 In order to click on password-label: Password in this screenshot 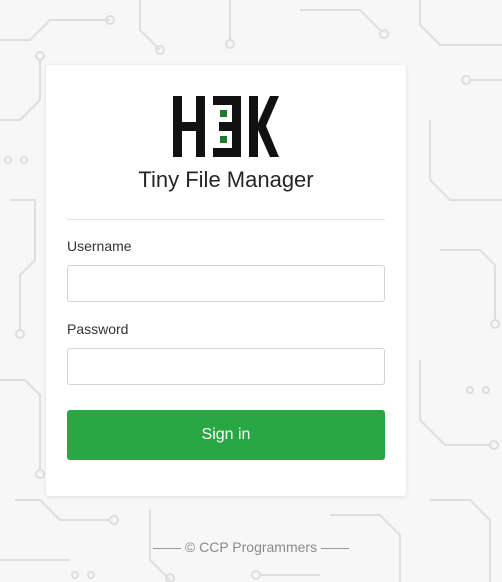, I will do `click(98, 329)`.